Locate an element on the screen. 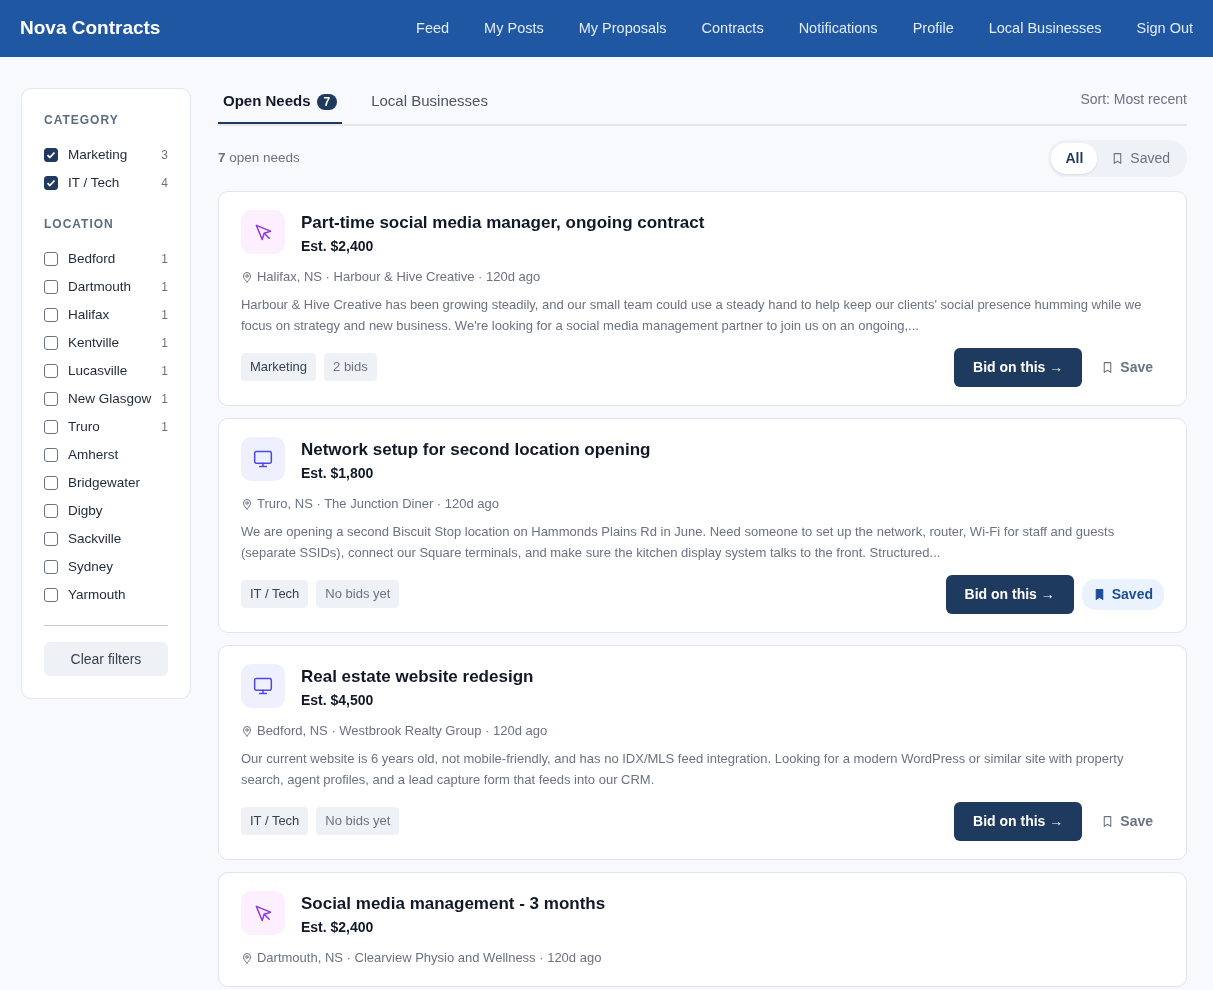  clear-filters-button: Clear filters is located at coordinates (106, 659).